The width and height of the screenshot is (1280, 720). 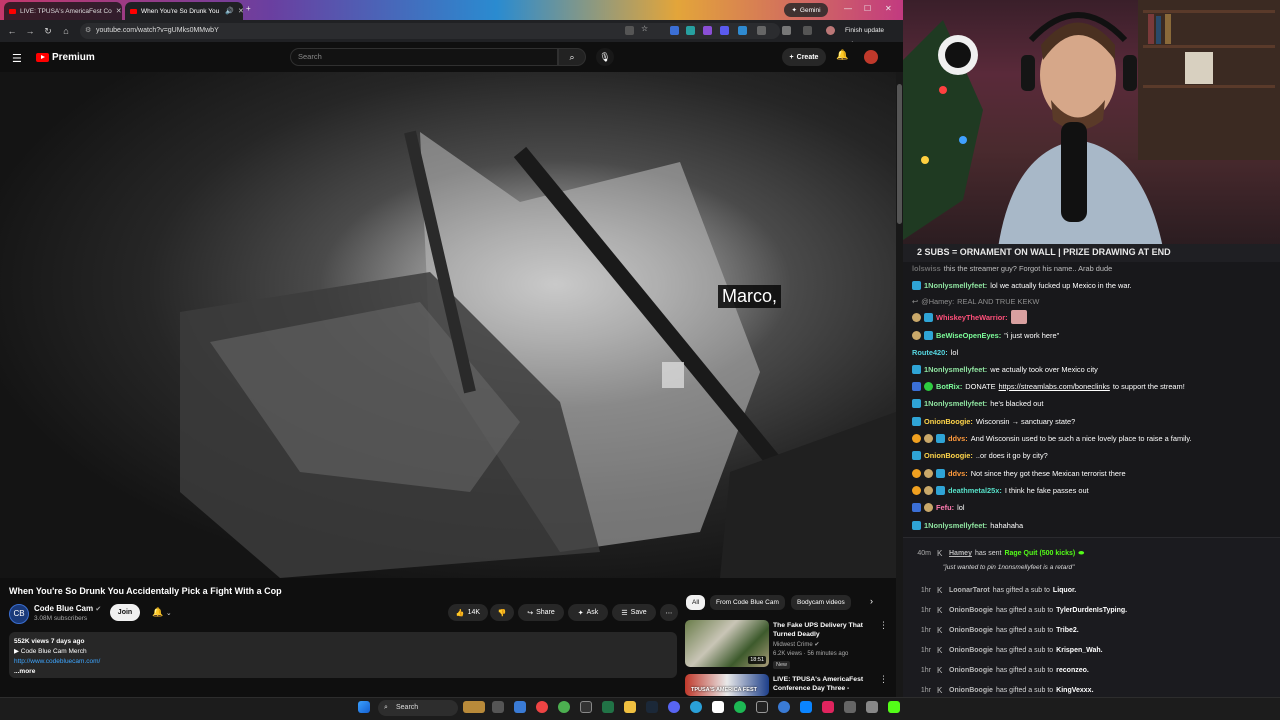 What do you see at coordinates (871, 57) in the screenshot?
I see `account-avatar` at bounding box center [871, 57].